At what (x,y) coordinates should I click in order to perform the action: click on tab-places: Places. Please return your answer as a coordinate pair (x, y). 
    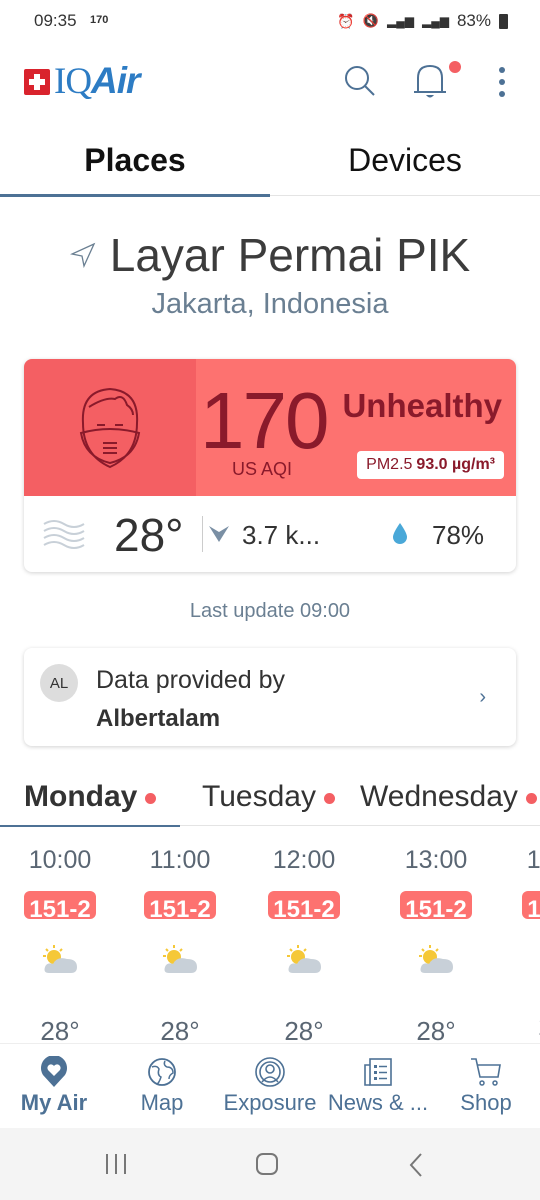
    Looking at the image, I should click on (135, 160).